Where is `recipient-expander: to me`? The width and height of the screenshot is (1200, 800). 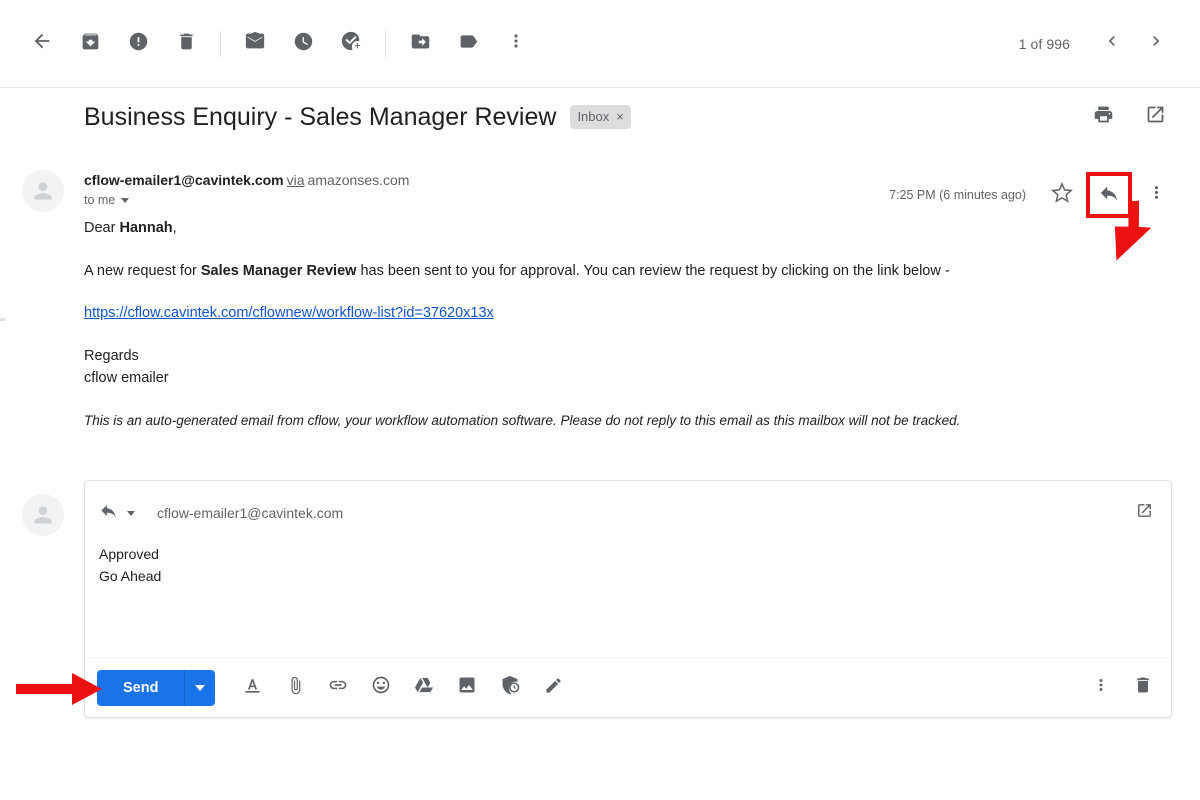 recipient-expander: to me is located at coordinates (246, 200).